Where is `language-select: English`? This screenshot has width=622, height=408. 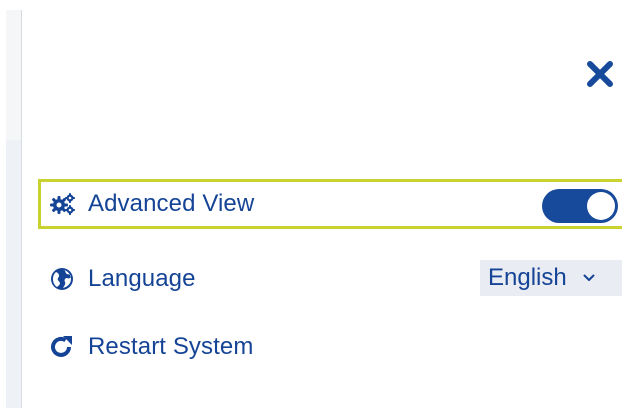
language-select: English is located at coordinates (551, 278).